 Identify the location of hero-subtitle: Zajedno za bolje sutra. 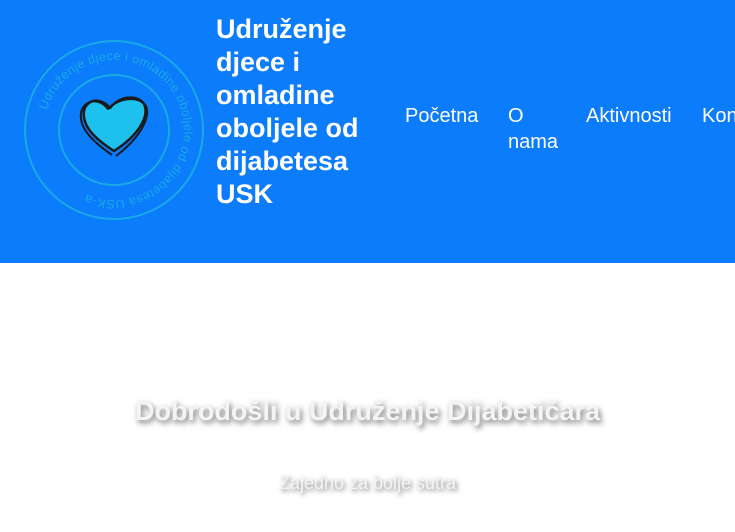
(367, 483).